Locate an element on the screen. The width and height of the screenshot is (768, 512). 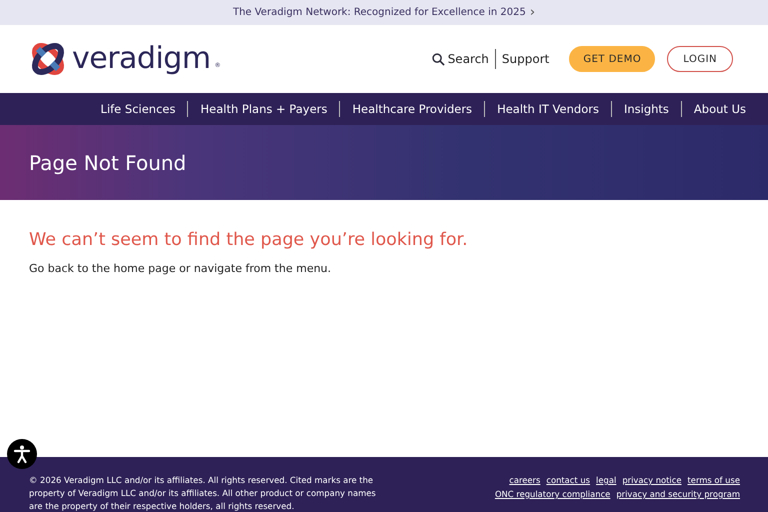
accessibility-button is located at coordinates (22, 454).